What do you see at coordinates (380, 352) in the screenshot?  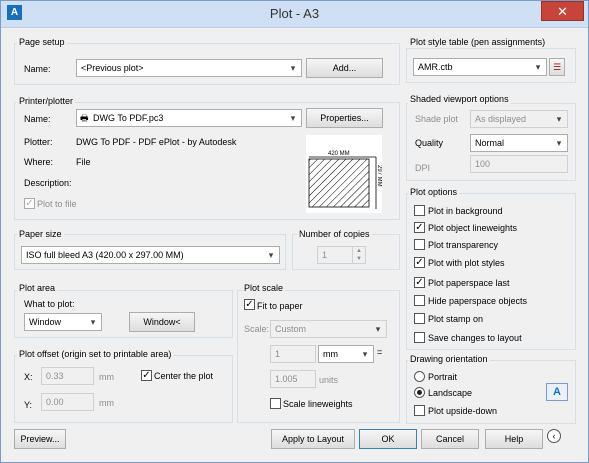 I see `scale-equals-icon: =` at bounding box center [380, 352].